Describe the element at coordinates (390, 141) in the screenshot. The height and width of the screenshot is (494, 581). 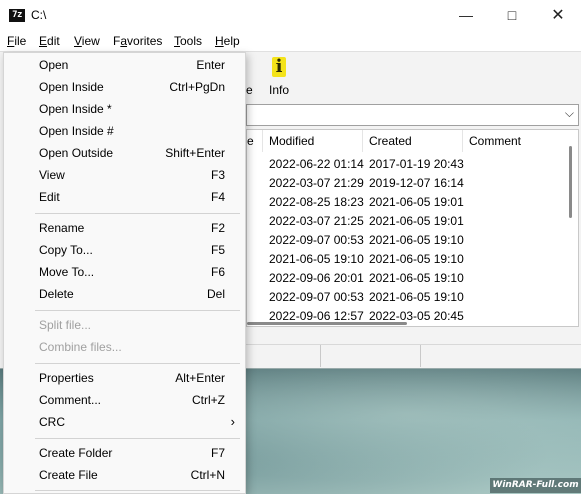
I see `column-header-created: Created` at that location.